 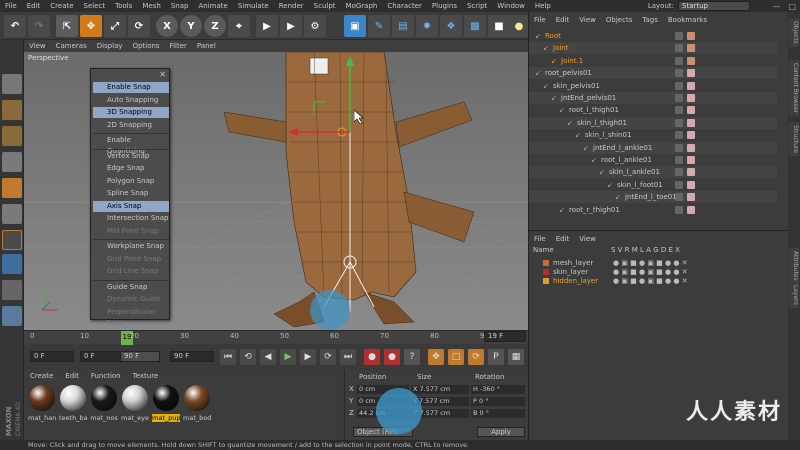 I want to click on material-swatch: mat_bod, so click(x=197, y=403).